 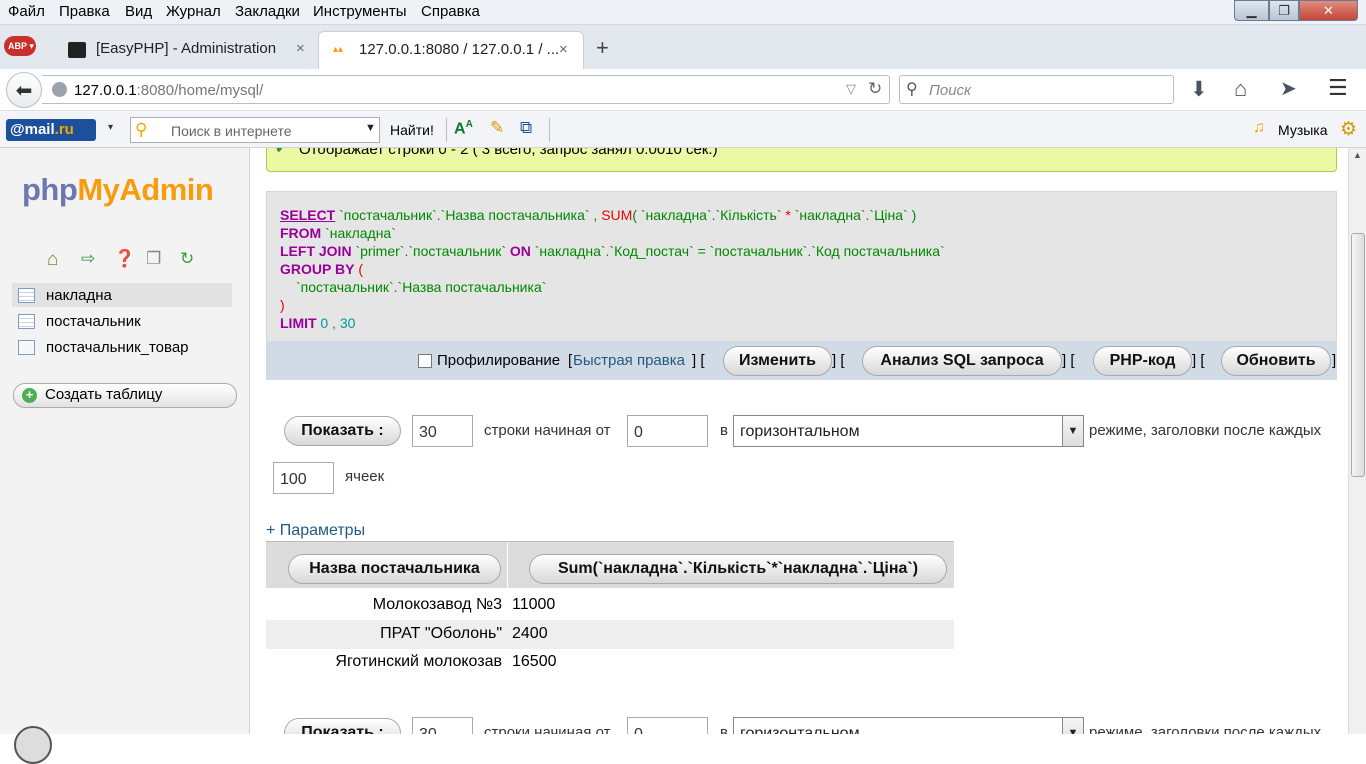 I want to click on menu-file: Файл, so click(x=26, y=11).